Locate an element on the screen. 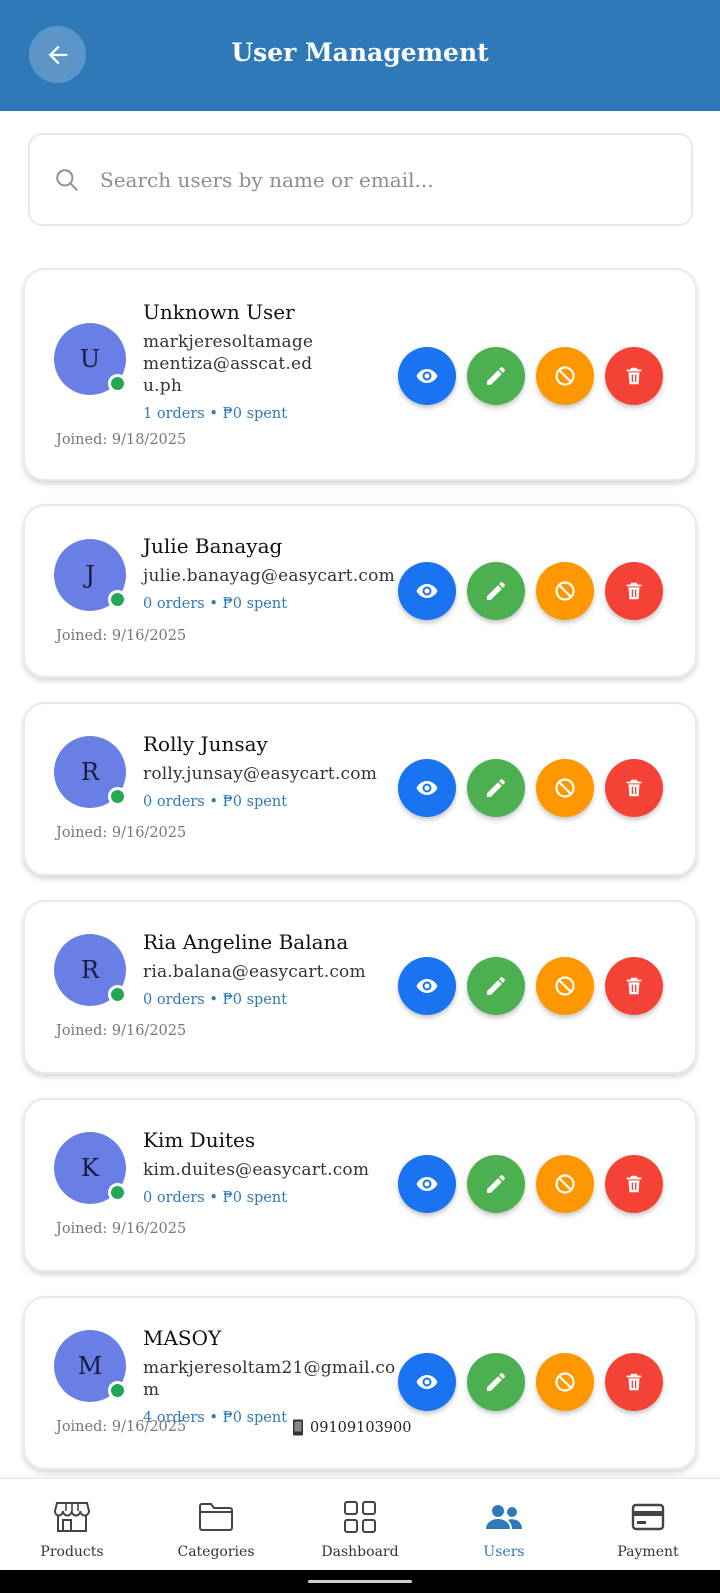 This screenshot has width=720, height=1593. avatar: K is located at coordinates (90, 1168).